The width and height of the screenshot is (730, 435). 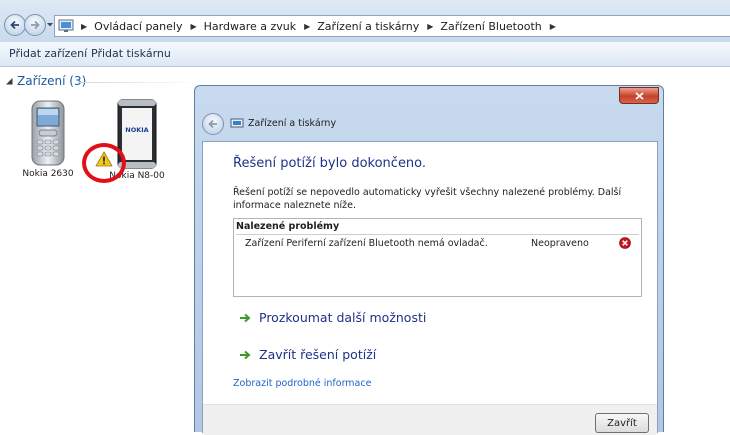 I want to click on error-icon, so click(x=625, y=243).